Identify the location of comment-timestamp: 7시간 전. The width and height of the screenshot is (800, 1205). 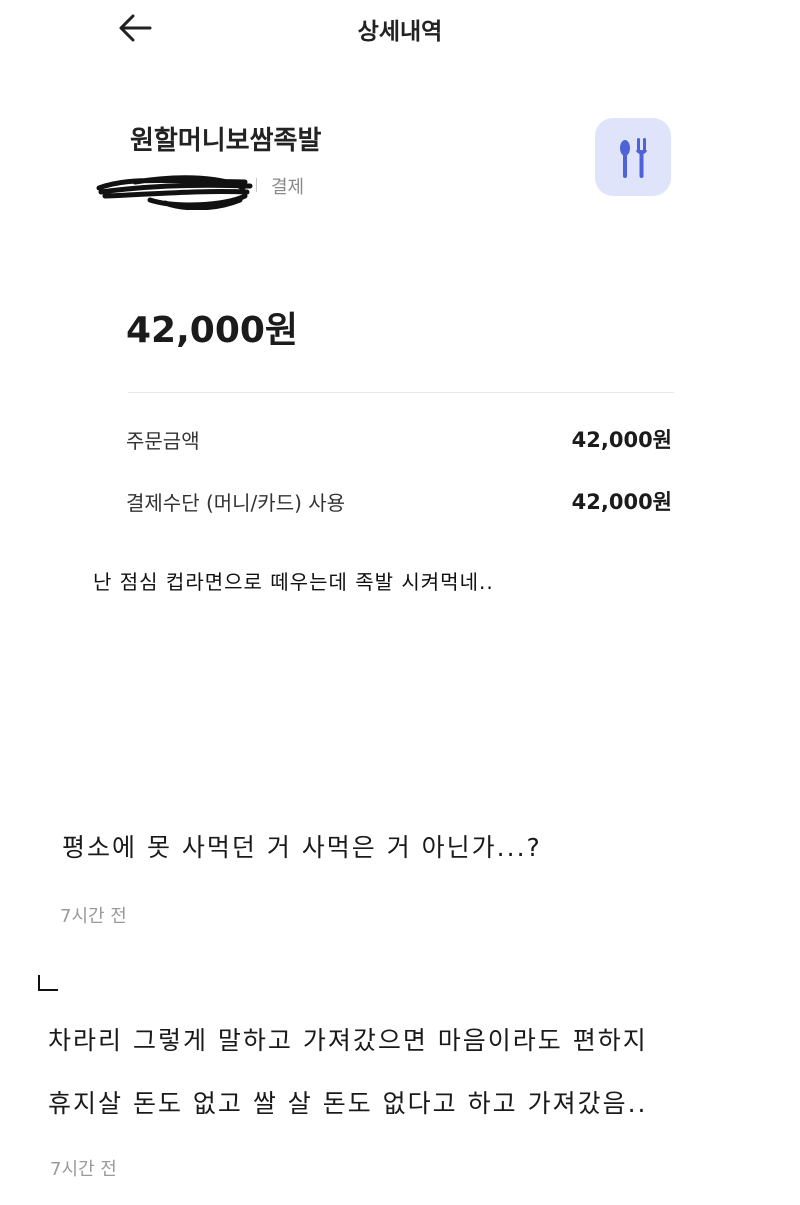
(93, 916).